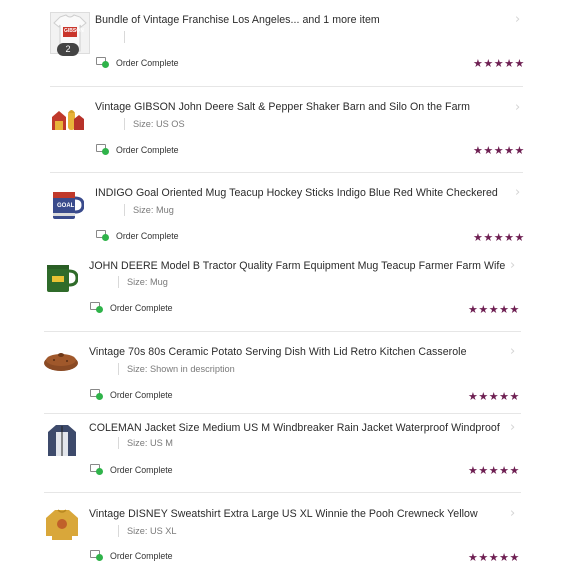 The width and height of the screenshot is (580, 580). I want to click on mug-text: GOAL, so click(66, 206).